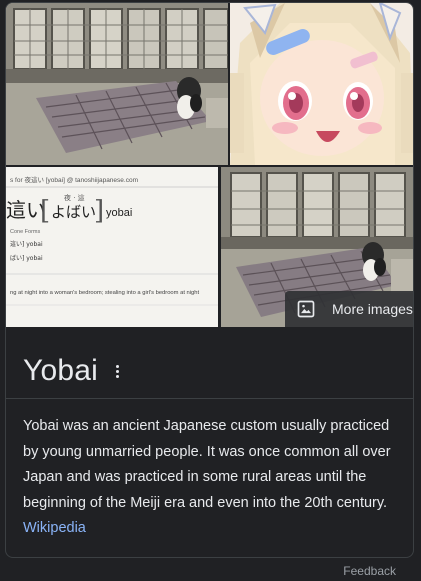  What do you see at coordinates (369, 571) in the screenshot?
I see `feedback-link: Feedback` at bounding box center [369, 571].